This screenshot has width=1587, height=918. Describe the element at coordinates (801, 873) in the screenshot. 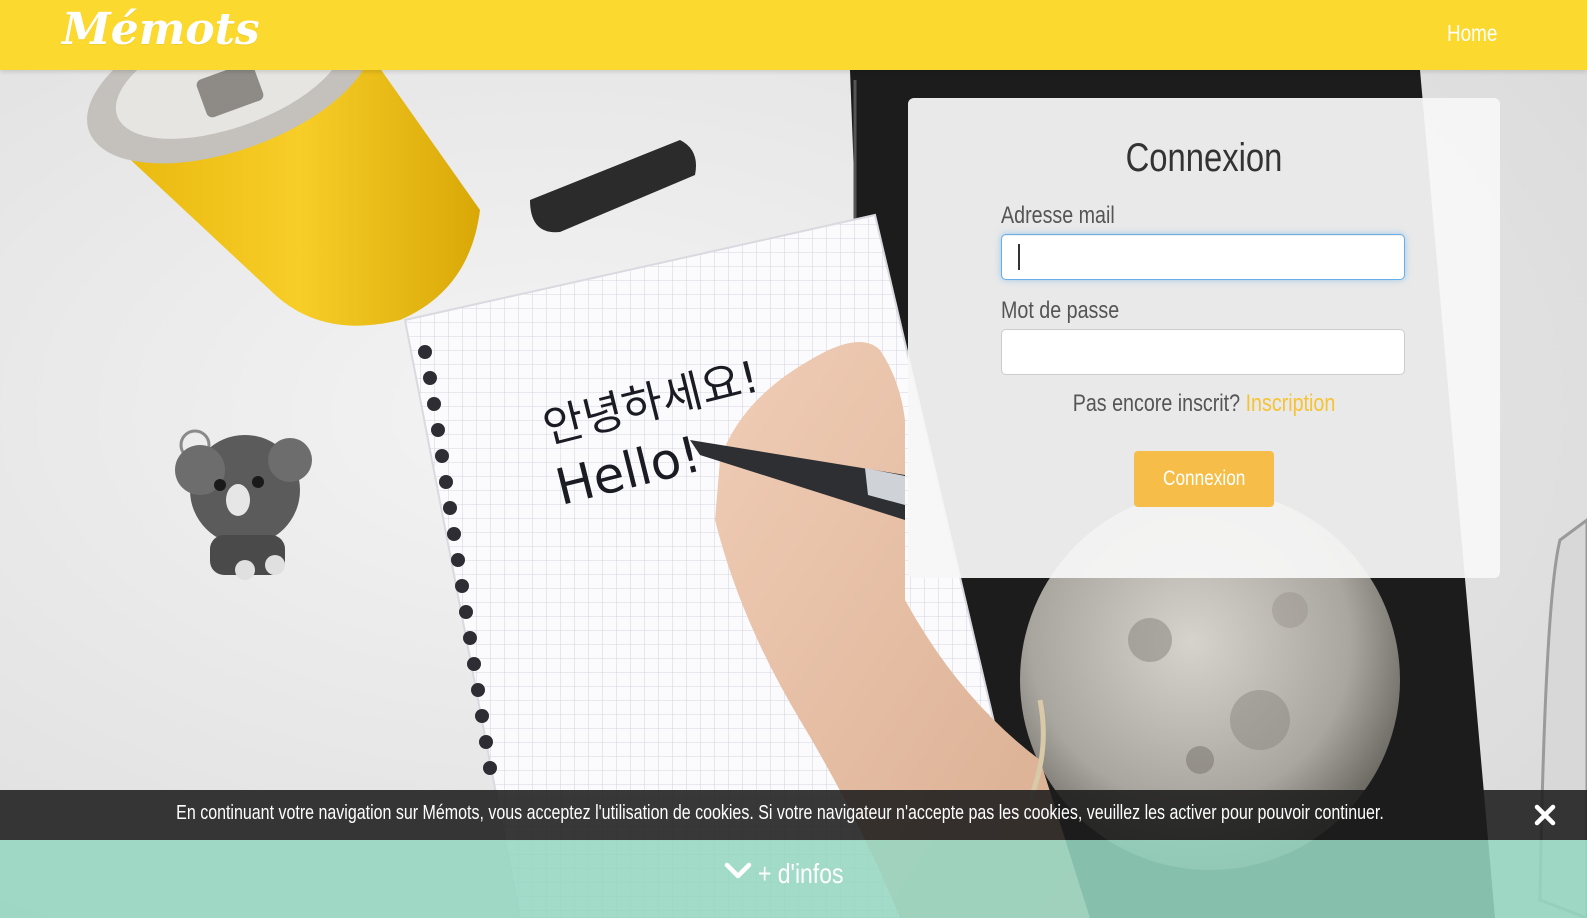

I see `more-info-label: + d'infos` at that location.